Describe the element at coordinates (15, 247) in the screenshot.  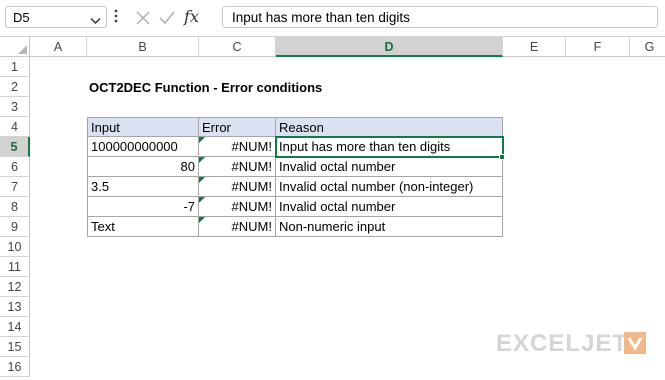
I see `row-header-10: 10` at that location.